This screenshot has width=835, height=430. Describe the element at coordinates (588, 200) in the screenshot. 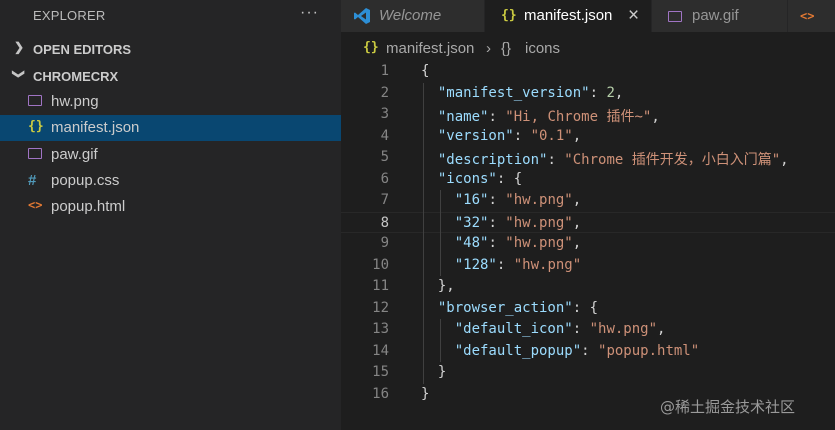

I see `code-line: 7 "16": "hw.png",` at that location.